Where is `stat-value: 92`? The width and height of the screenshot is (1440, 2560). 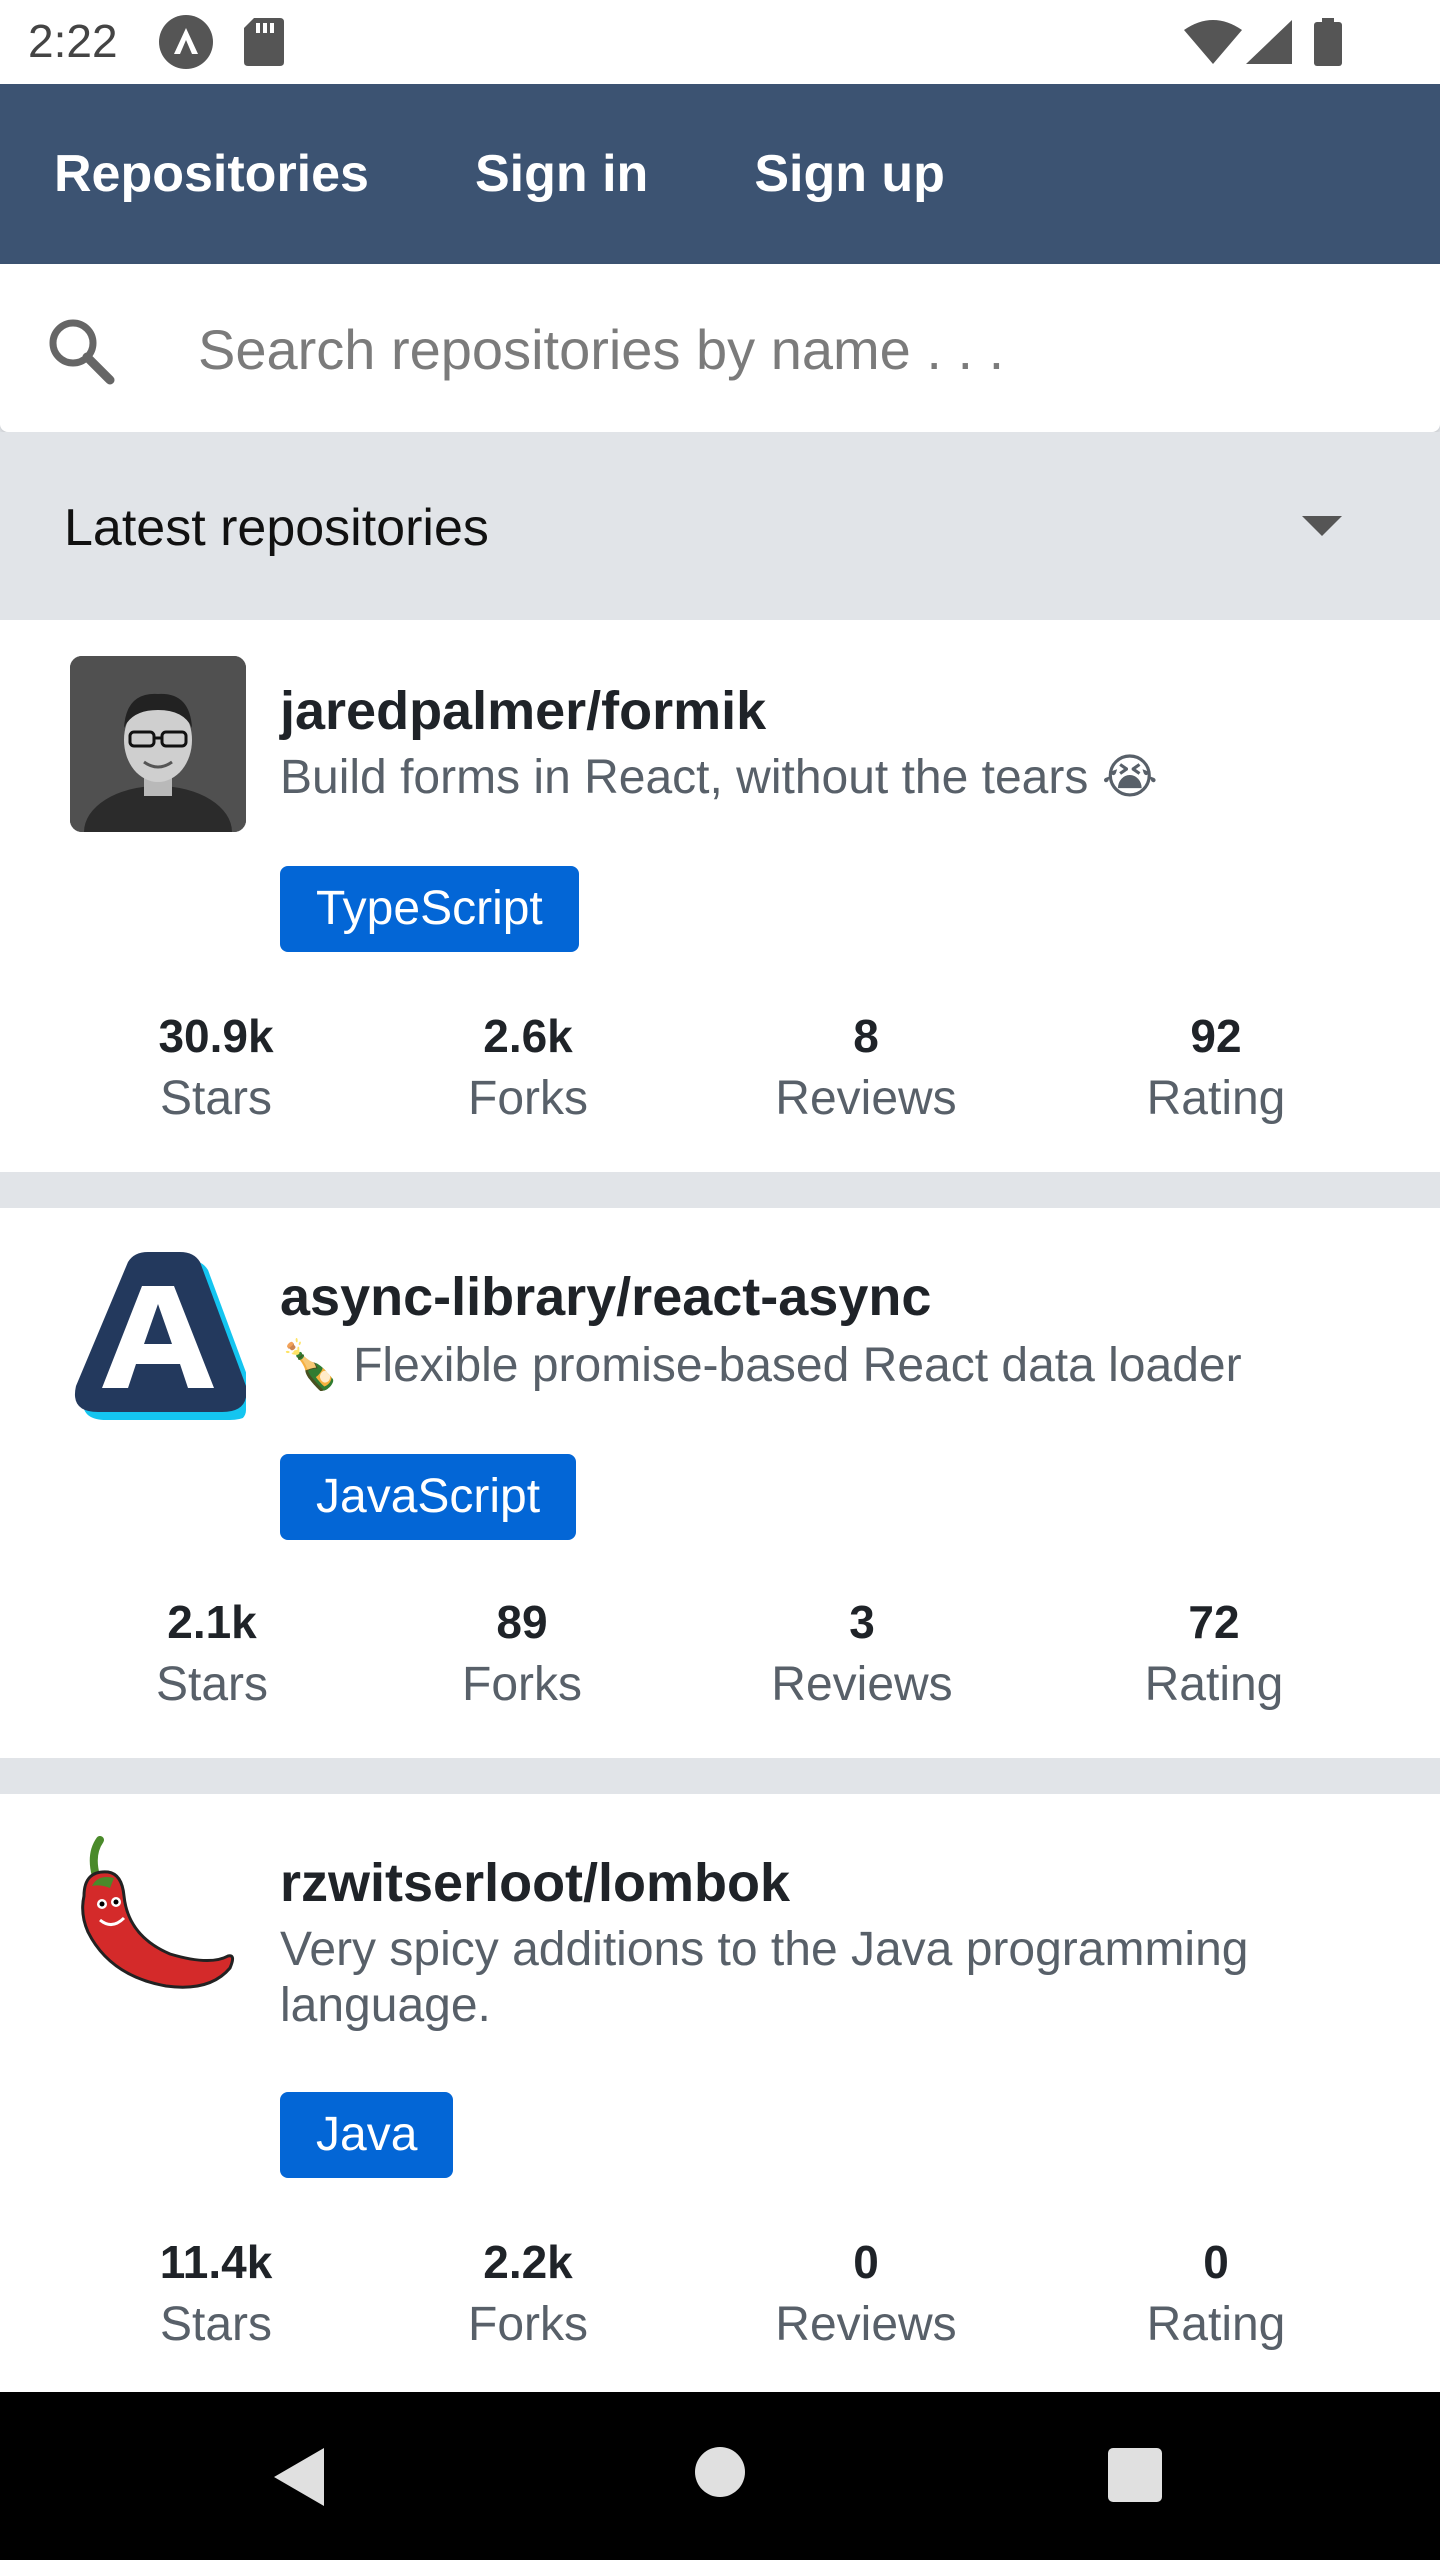
stat-value: 92 is located at coordinates (1216, 1036).